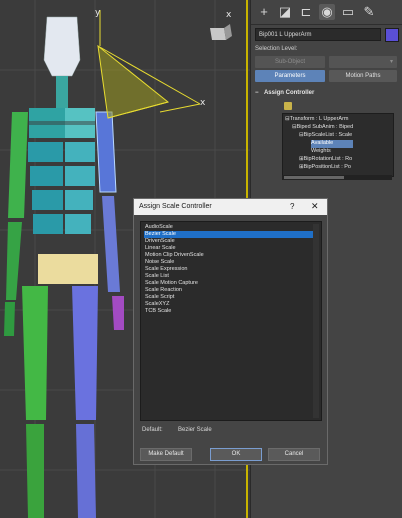 Image resolution: width=402 pixels, height=518 pixels. Describe the element at coordinates (98, 13) in the screenshot. I see `gizmo-axis-label-y: y` at that location.